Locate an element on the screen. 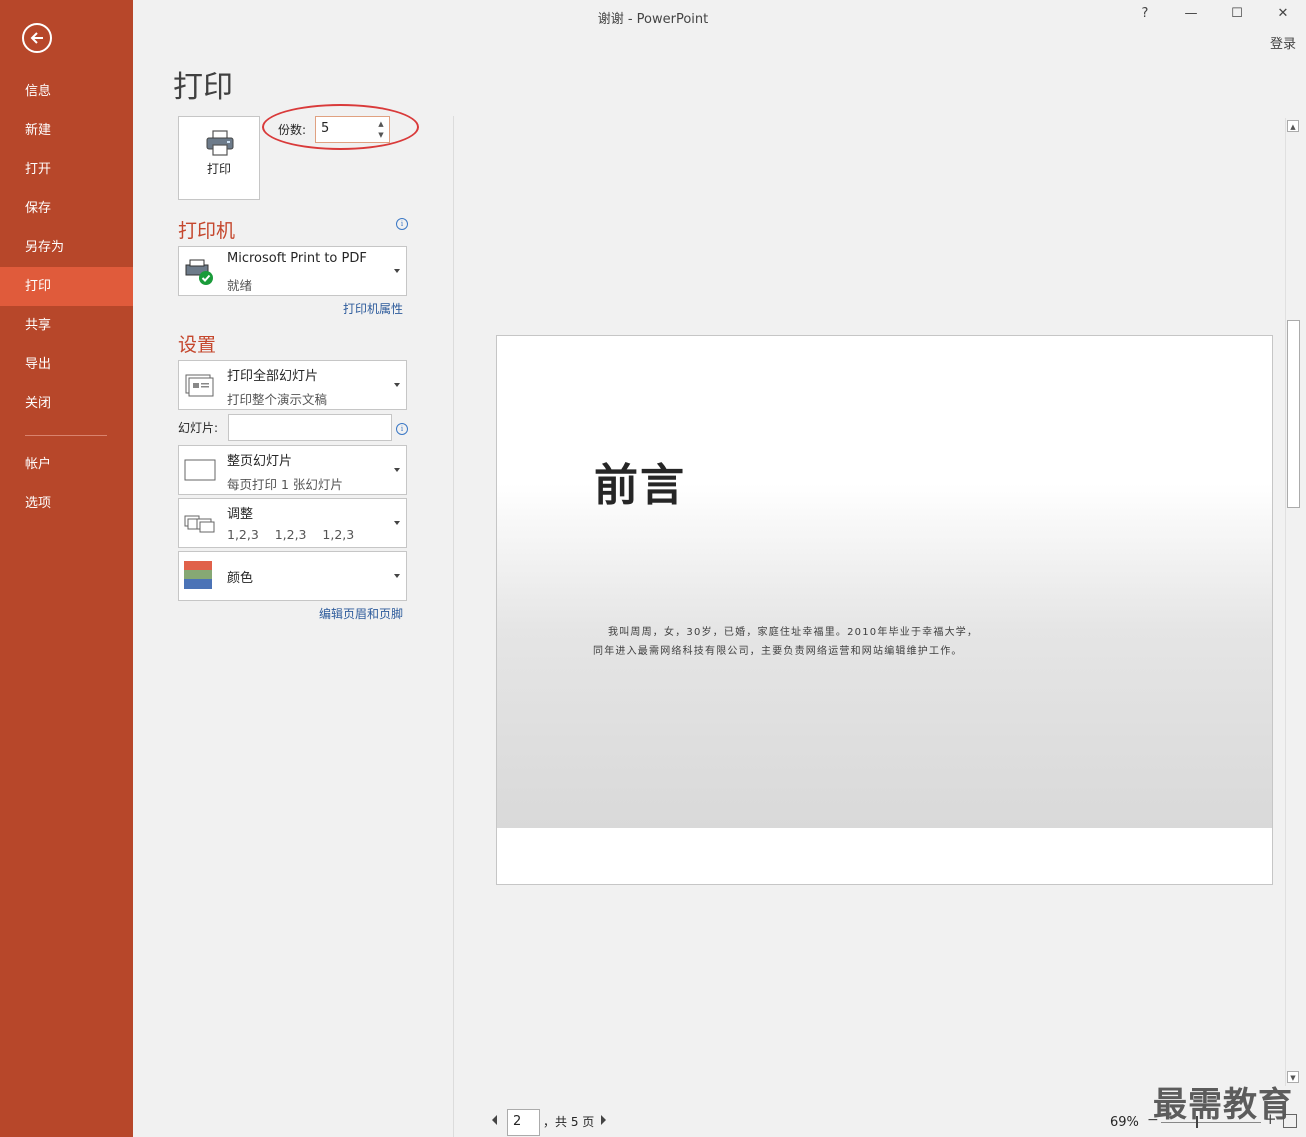 Image resolution: width=1306 pixels, height=1137 pixels. slides-label: 幻灯片: is located at coordinates (198, 428).